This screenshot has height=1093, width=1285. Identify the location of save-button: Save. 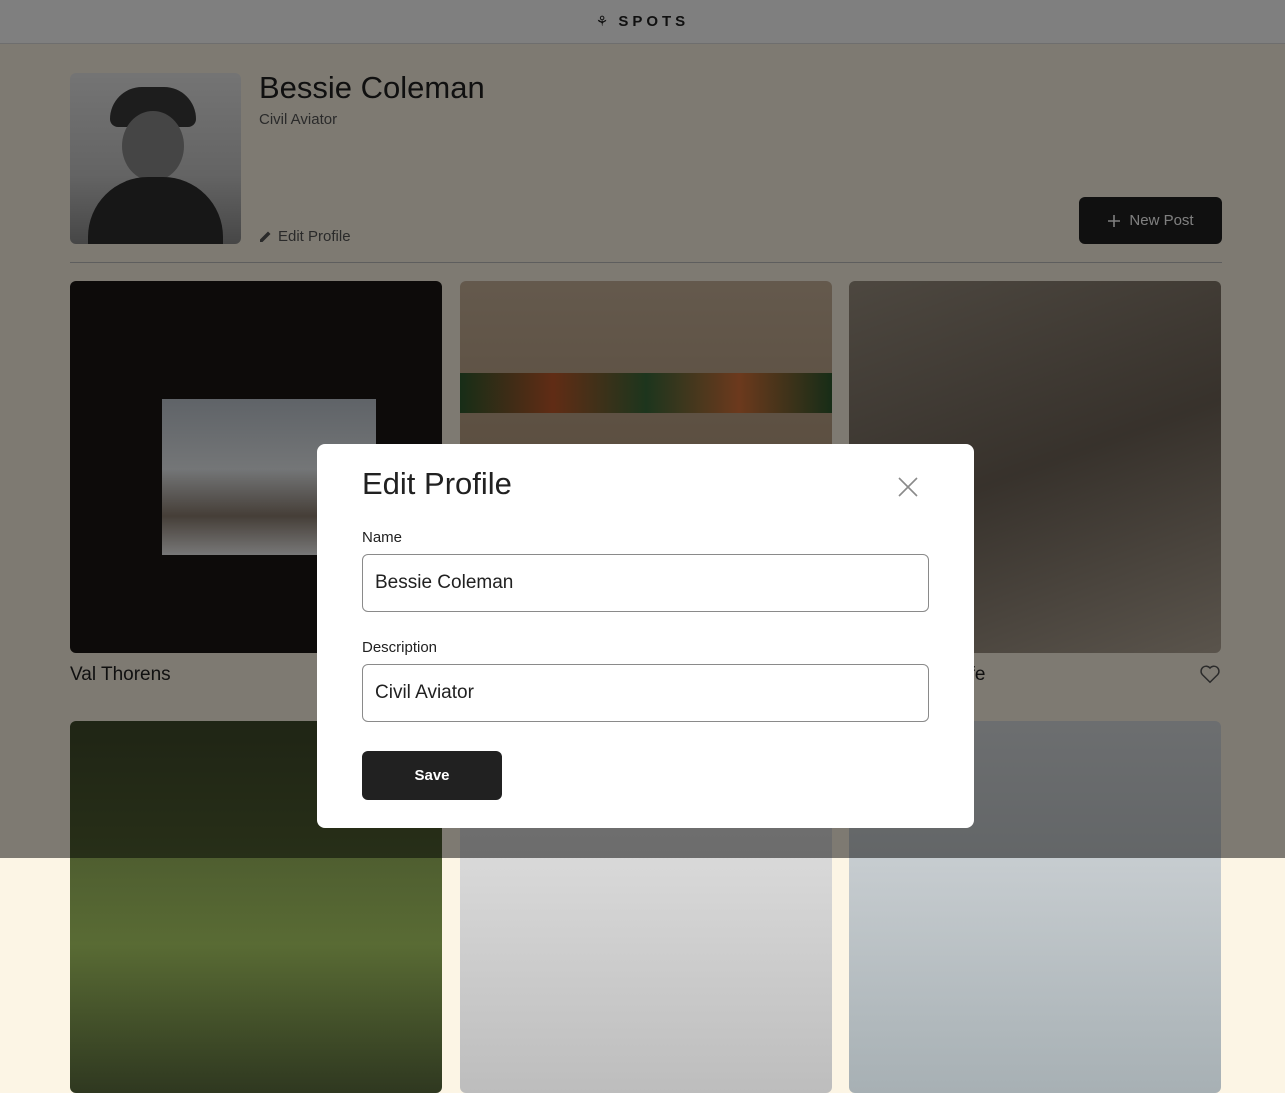
(432, 775).